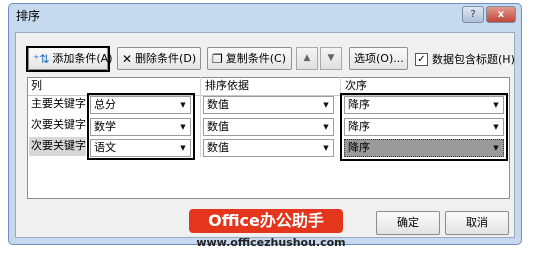 The height and width of the screenshot is (259, 533). Describe the element at coordinates (200, 117) in the screenshot. I see `column-divider` at that location.